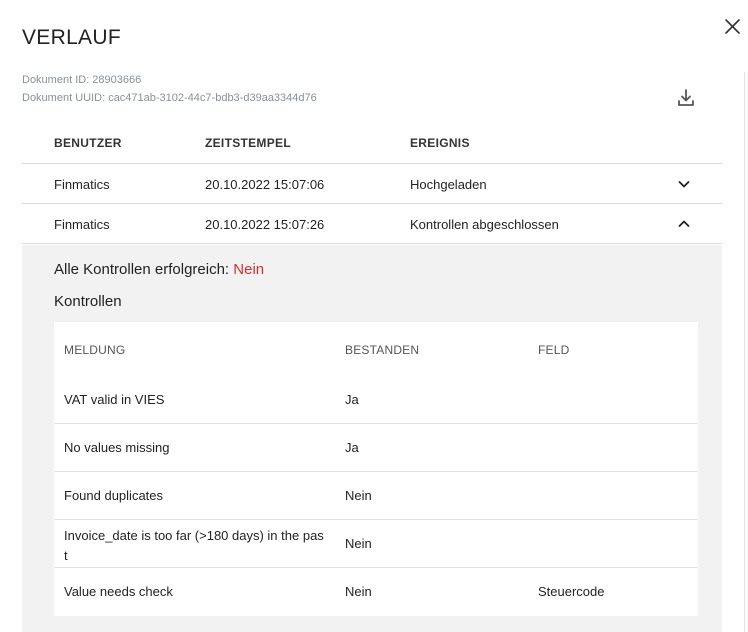 Image resolution: width=748 pixels, height=632 pixels. What do you see at coordinates (484, 224) in the screenshot?
I see `row-event: Kontrollen abgeschlossen` at bounding box center [484, 224].